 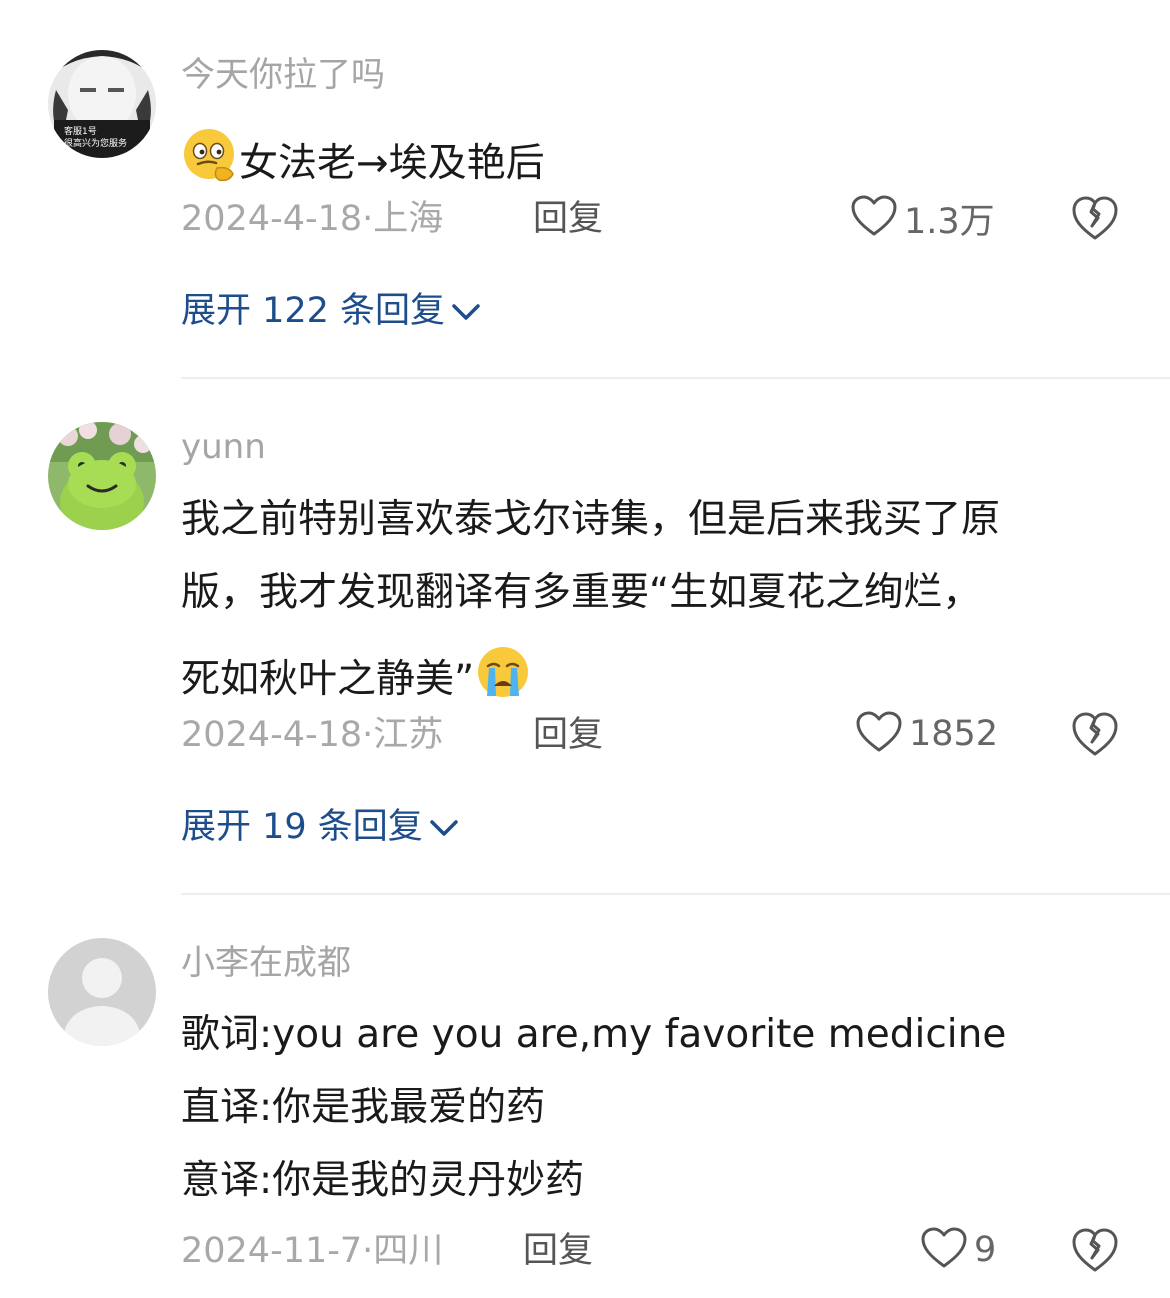 I want to click on comment-text-line: 我之前特别喜欢泰戈尔诗集，但是后来我买了原, so click(x=591, y=519).